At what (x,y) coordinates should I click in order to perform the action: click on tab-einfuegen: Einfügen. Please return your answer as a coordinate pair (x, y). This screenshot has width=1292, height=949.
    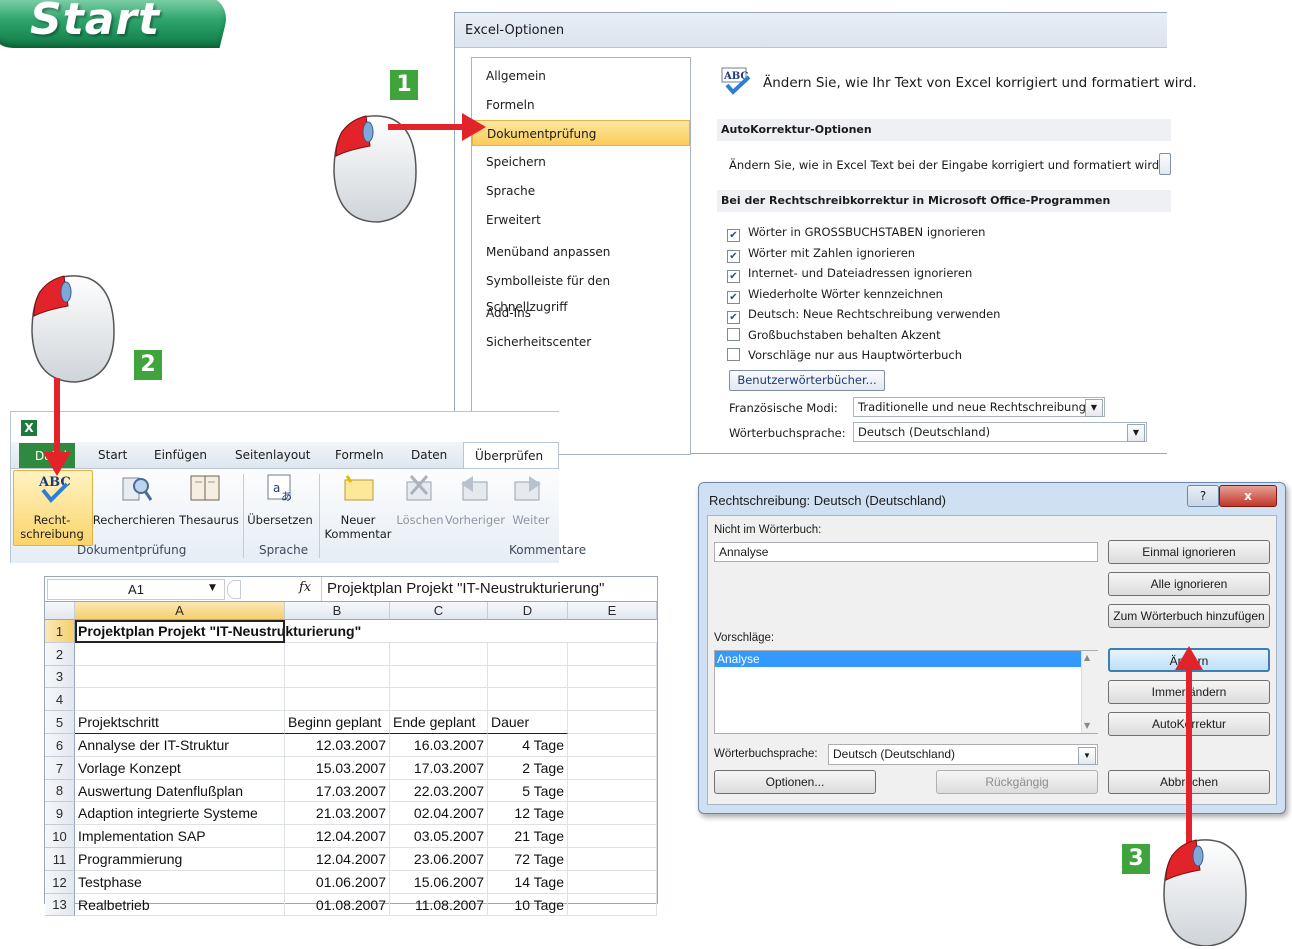
    Looking at the image, I should click on (180, 455).